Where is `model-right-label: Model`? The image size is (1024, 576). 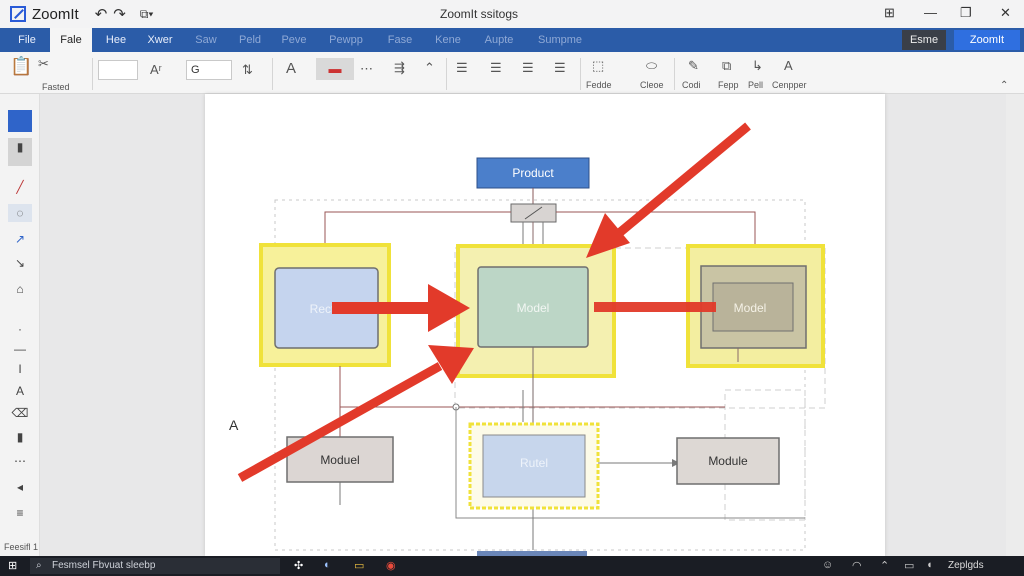 model-right-label: Model is located at coordinates (750, 308).